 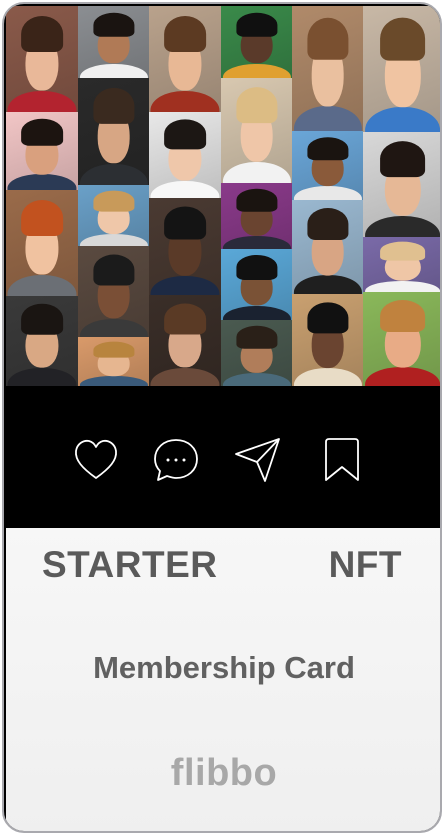 I want to click on bookmark-icon, so click(x=342, y=460).